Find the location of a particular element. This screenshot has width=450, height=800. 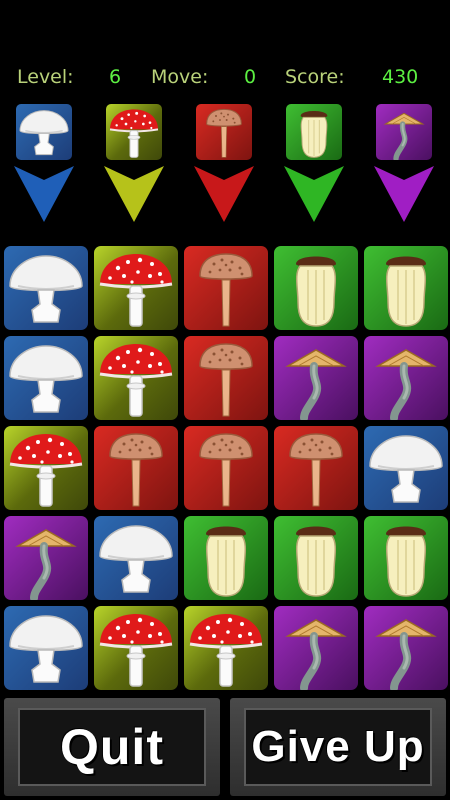

status-bar: Level: 6 Move: 0 Score: 430 is located at coordinates (225, 79).